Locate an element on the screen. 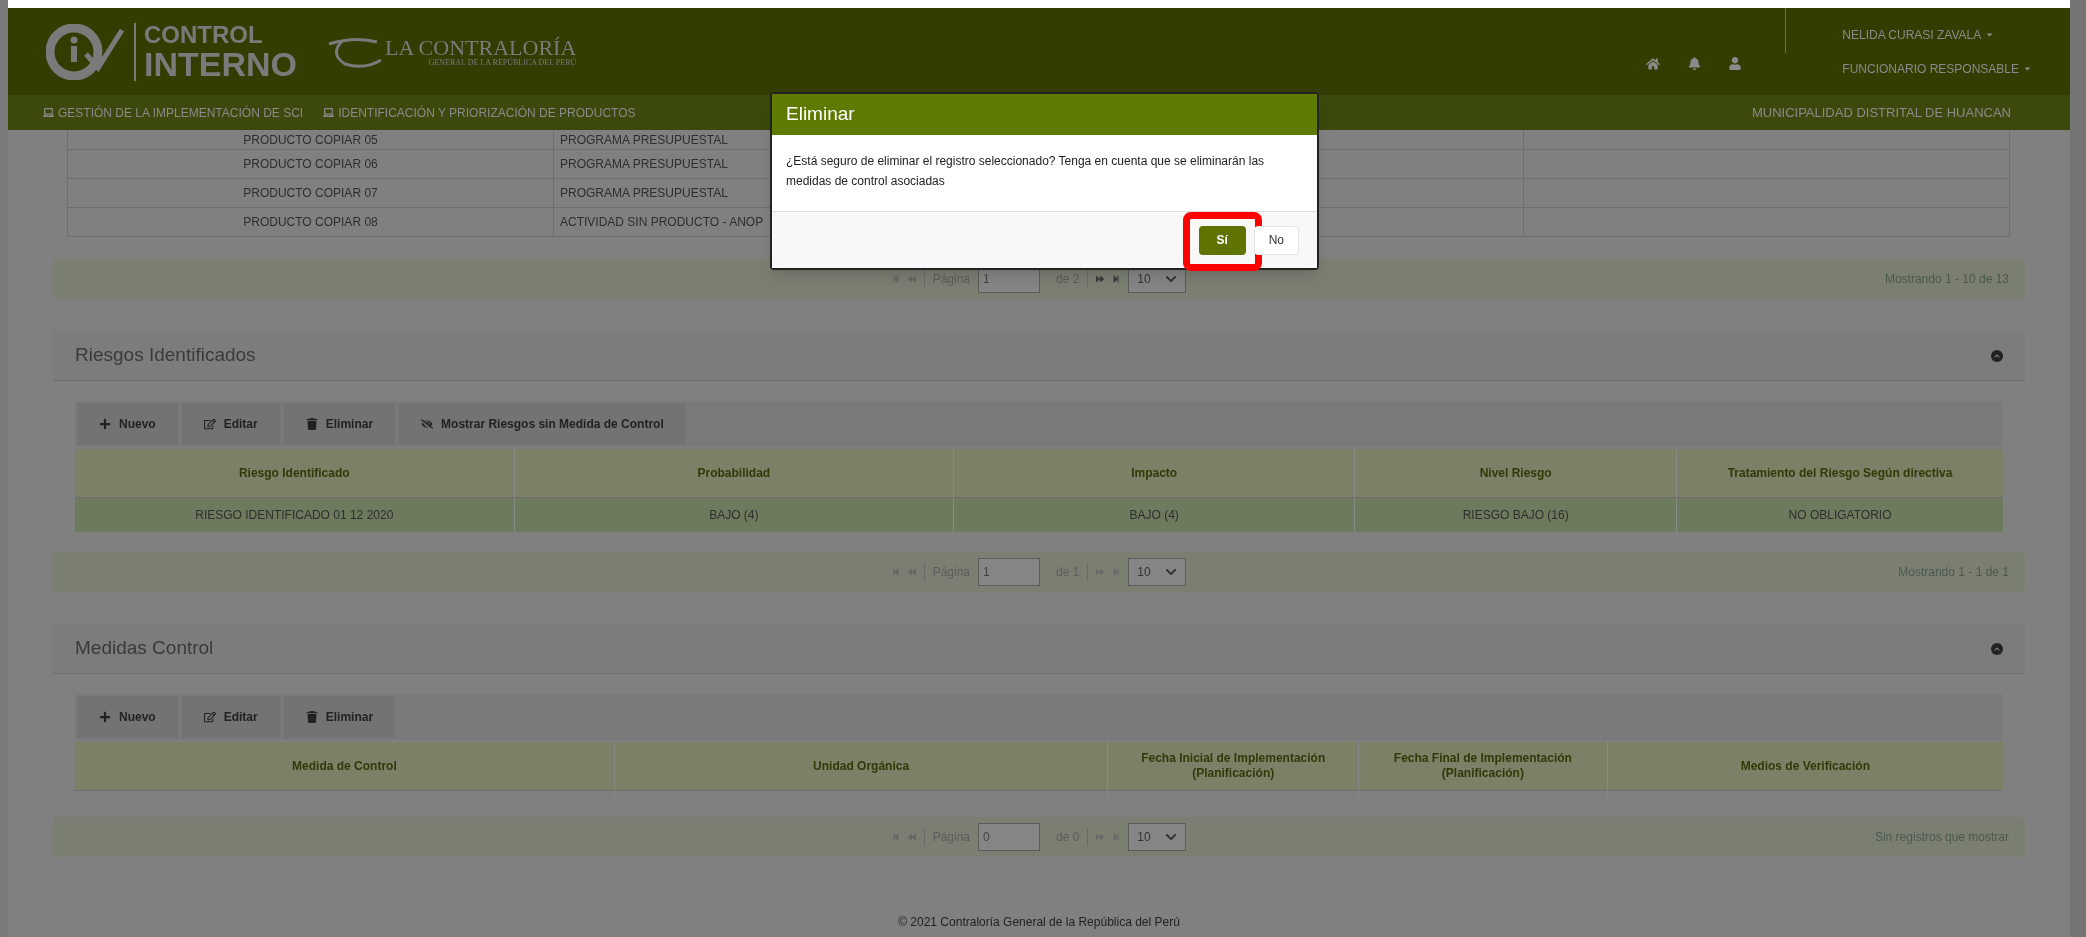 This screenshot has height=937, width=2086. logo-icon is located at coordinates (85, 51).